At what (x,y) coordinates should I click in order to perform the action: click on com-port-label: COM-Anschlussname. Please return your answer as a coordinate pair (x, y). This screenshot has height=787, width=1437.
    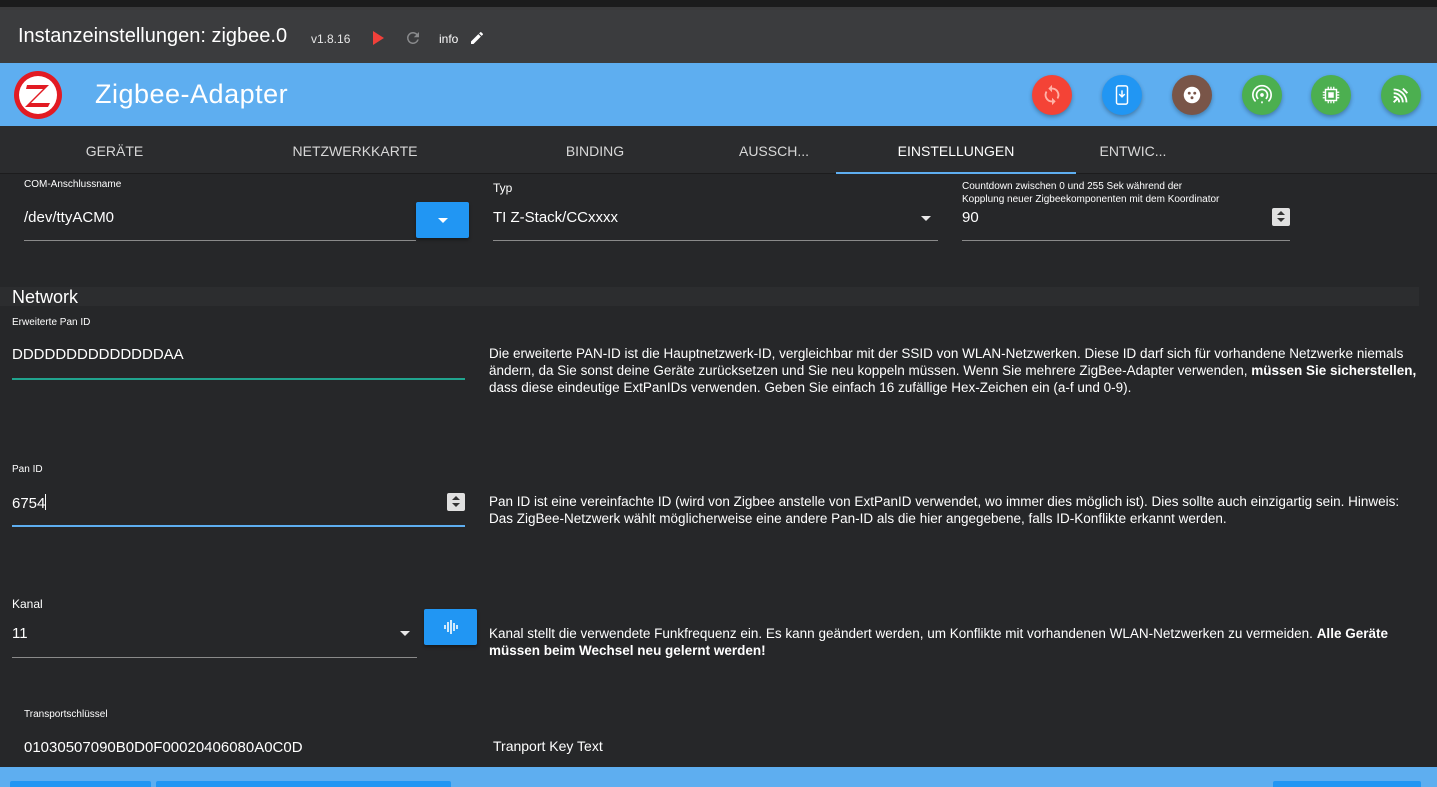
    Looking at the image, I should click on (73, 184).